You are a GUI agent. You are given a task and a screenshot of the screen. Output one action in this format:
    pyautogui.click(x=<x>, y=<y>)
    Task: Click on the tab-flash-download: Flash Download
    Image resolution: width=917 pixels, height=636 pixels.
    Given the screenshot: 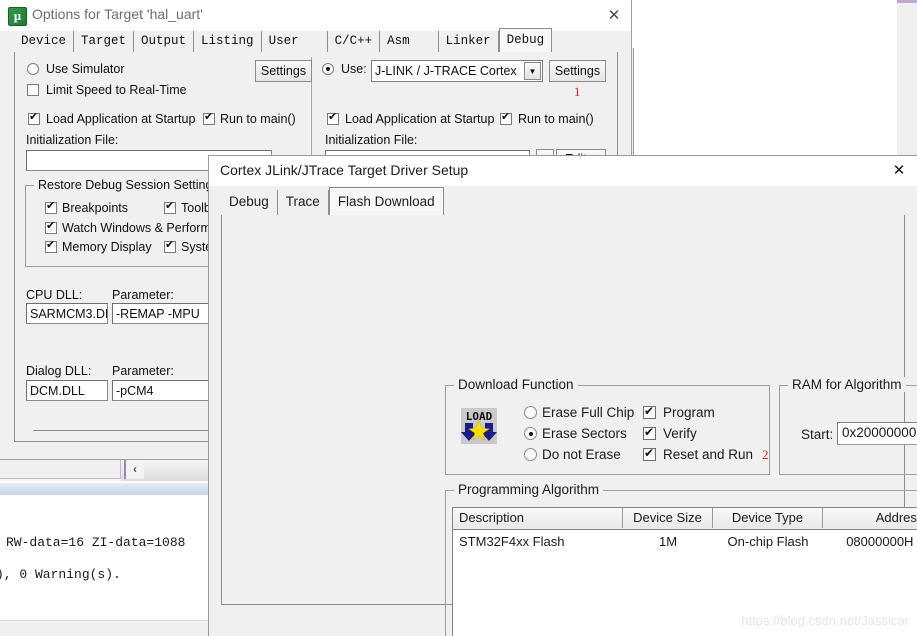 What is the action you would take?
    pyautogui.click(x=386, y=201)
    